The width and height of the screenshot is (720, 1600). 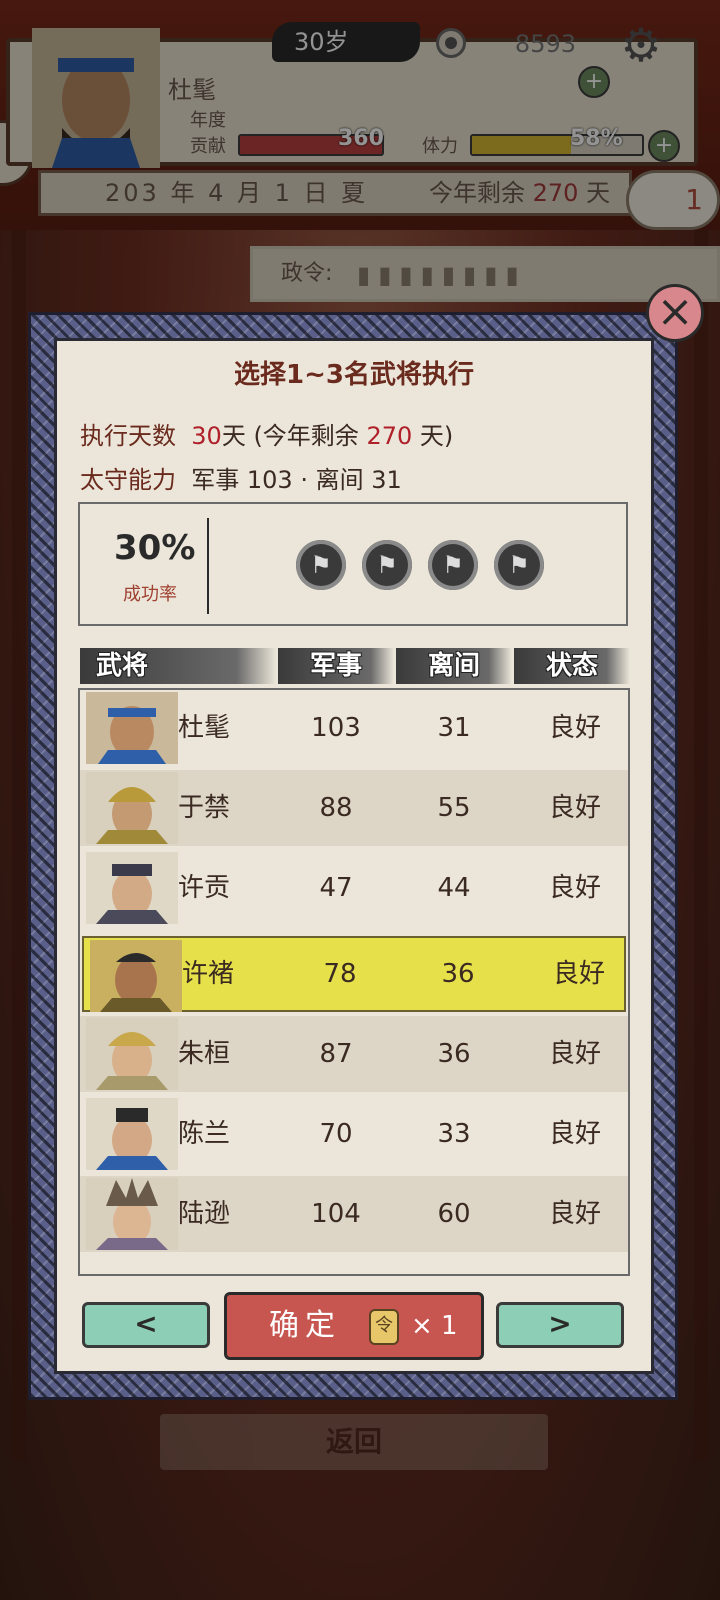 What do you see at coordinates (336, 728) in the screenshot?
I see `military-value: 103` at bounding box center [336, 728].